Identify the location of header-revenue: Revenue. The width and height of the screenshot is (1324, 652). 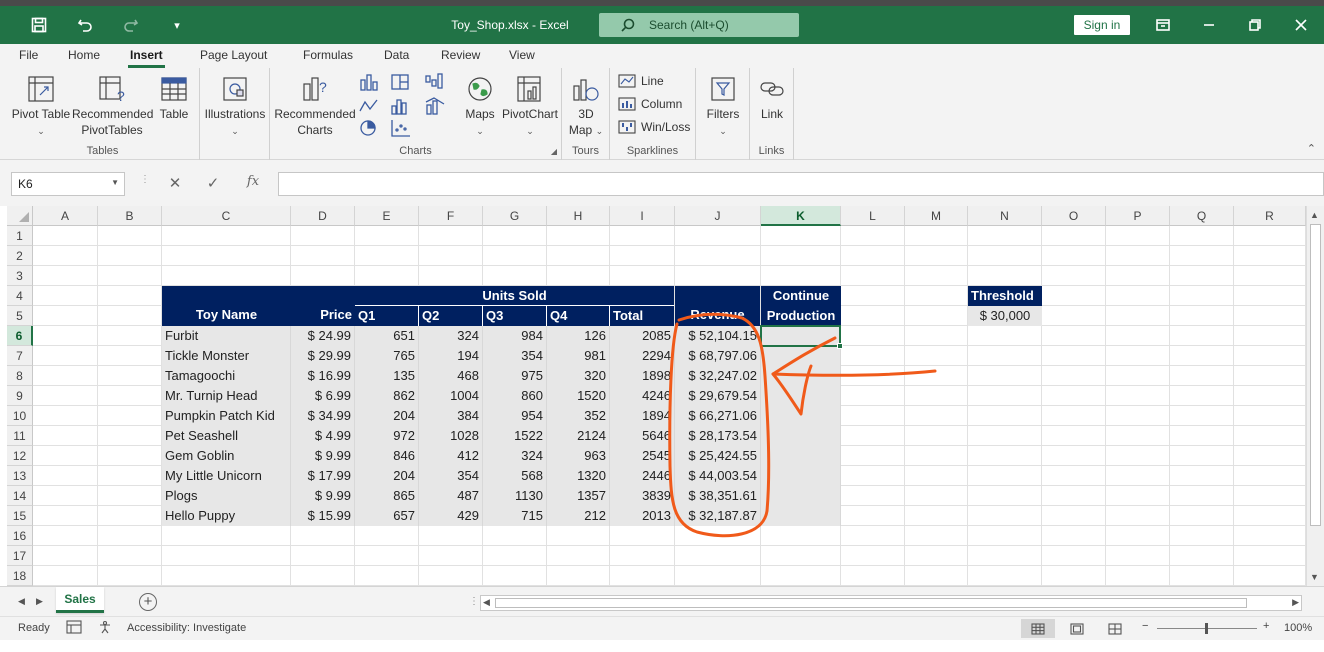
(717, 306).